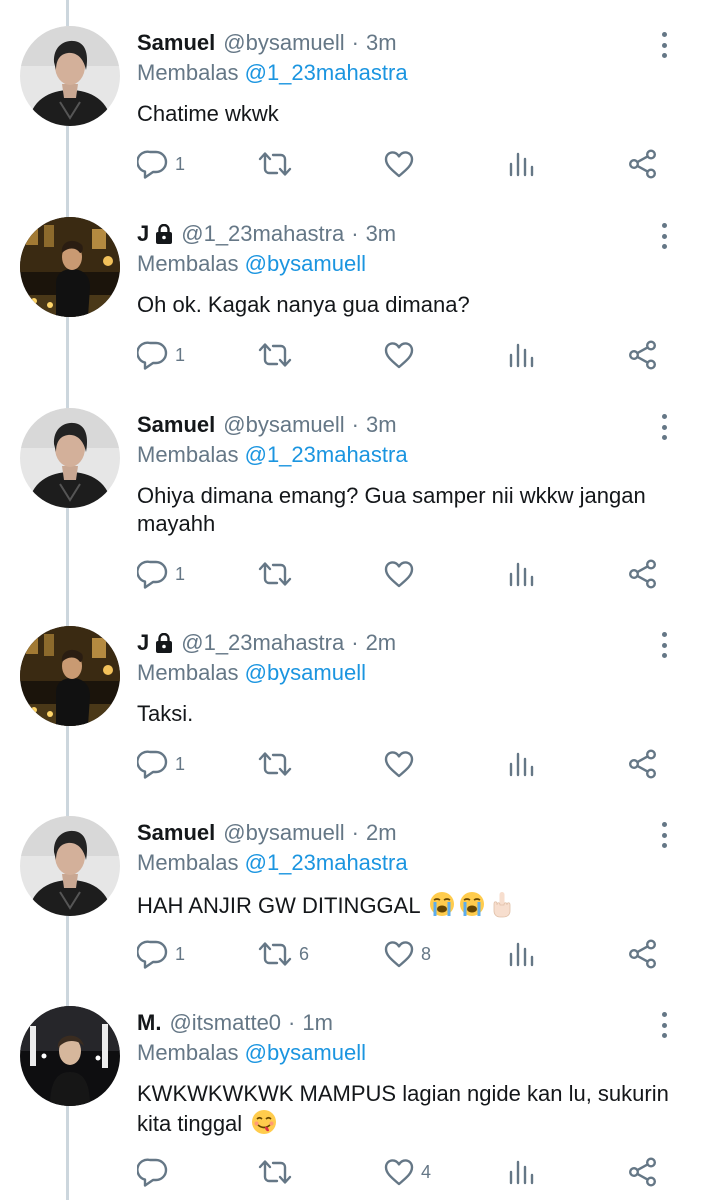 This screenshot has height=1200, width=706. What do you see at coordinates (303, 304) in the screenshot?
I see `tweet-text-content: Oh ok. Kagak nanya gua dimana?` at bounding box center [303, 304].